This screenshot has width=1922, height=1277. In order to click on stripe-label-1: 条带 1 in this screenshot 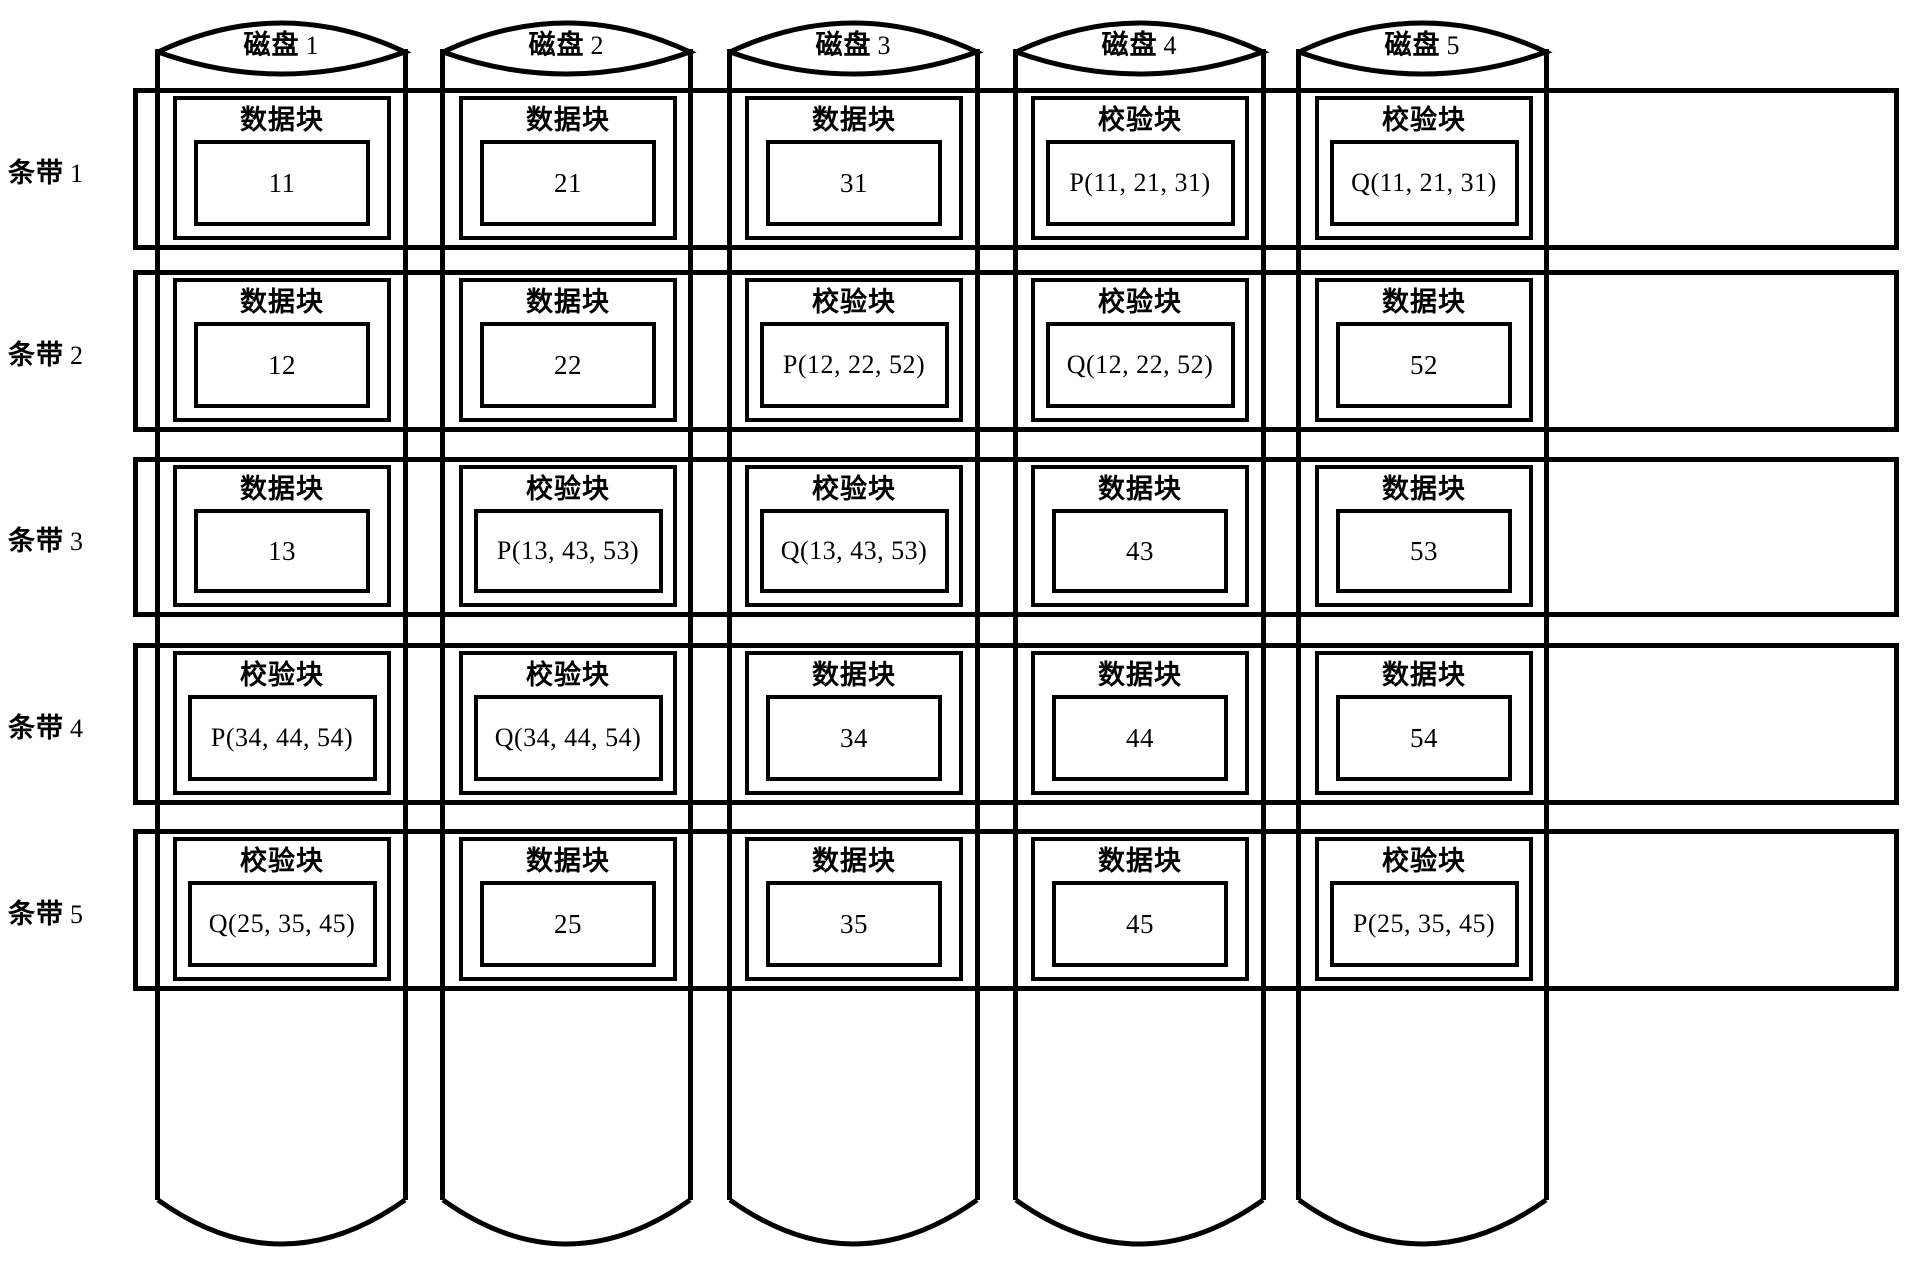, I will do `click(46, 170)`.